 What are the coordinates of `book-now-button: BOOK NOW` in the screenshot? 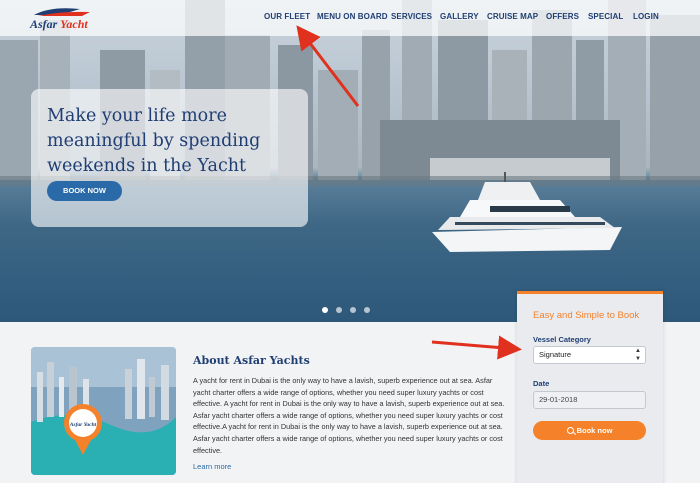 It's located at (84, 191).